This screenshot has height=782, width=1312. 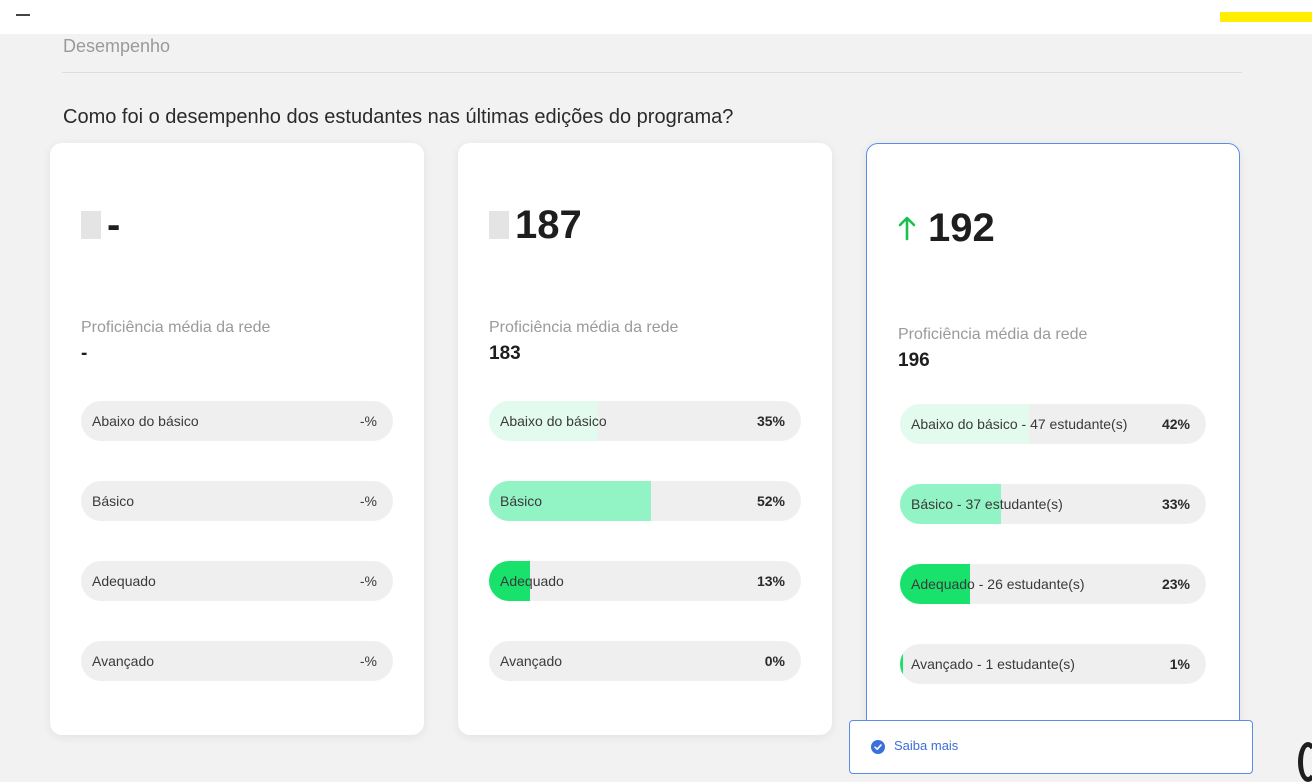 I want to click on top-bar, so click(x=656, y=17).